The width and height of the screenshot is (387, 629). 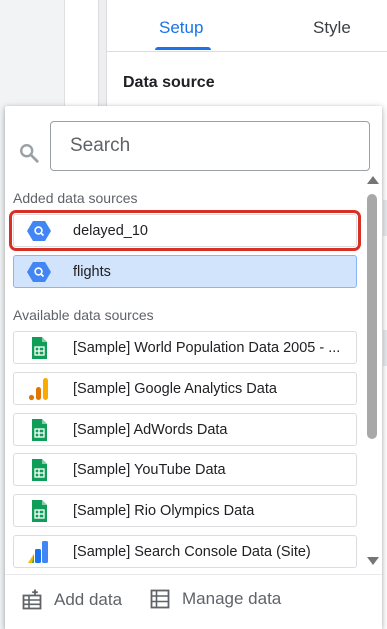 I want to click on data-source-label: [Sample] YouTube Data, so click(x=149, y=469).